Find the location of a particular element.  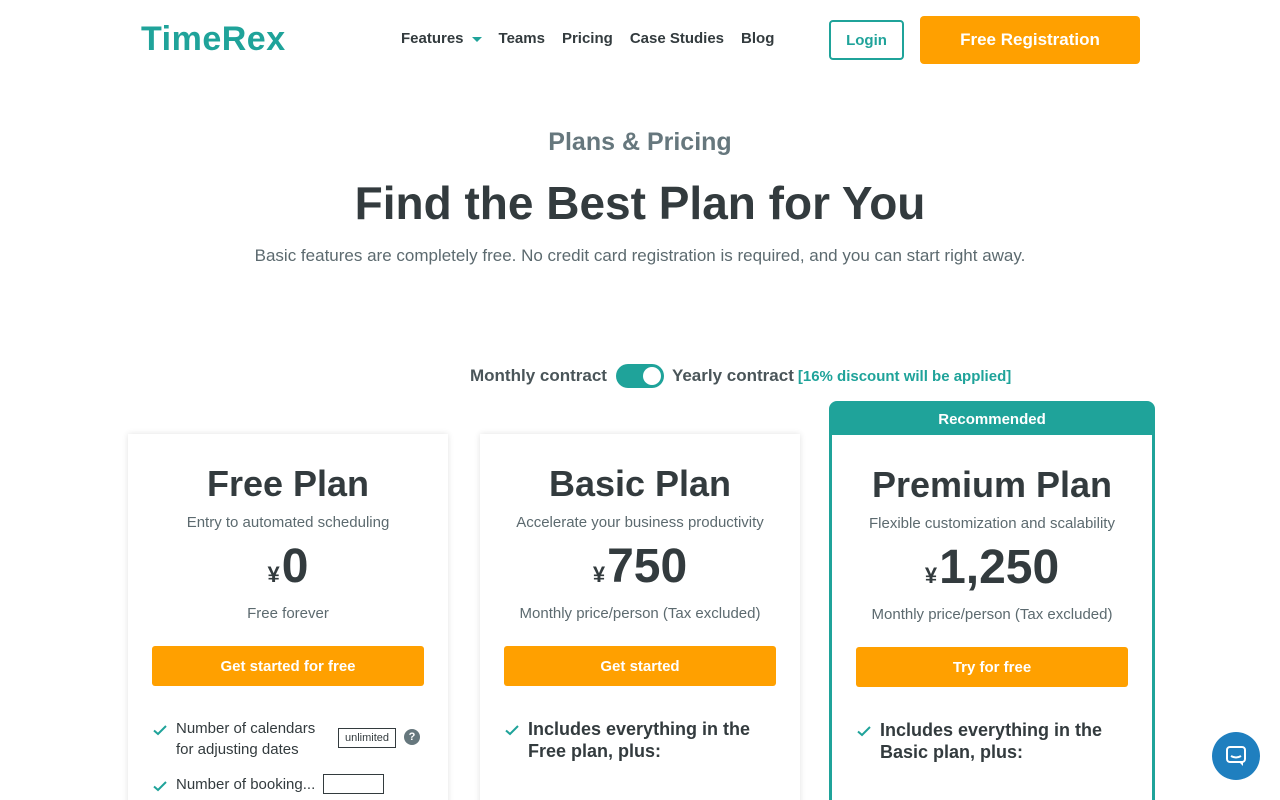

chevron-down-icon is located at coordinates (476, 39).